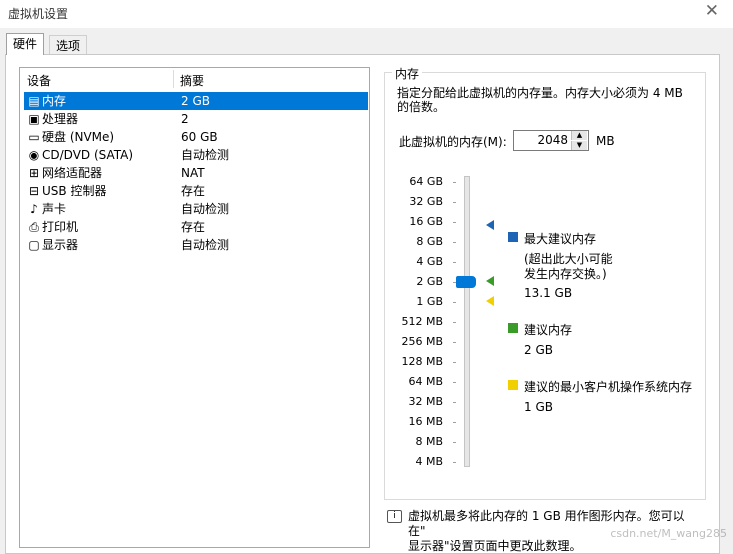  What do you see at coordinates (712, 11) in the screenshot?
I see `close-icon: ✕` at bounding box center [712, 11].